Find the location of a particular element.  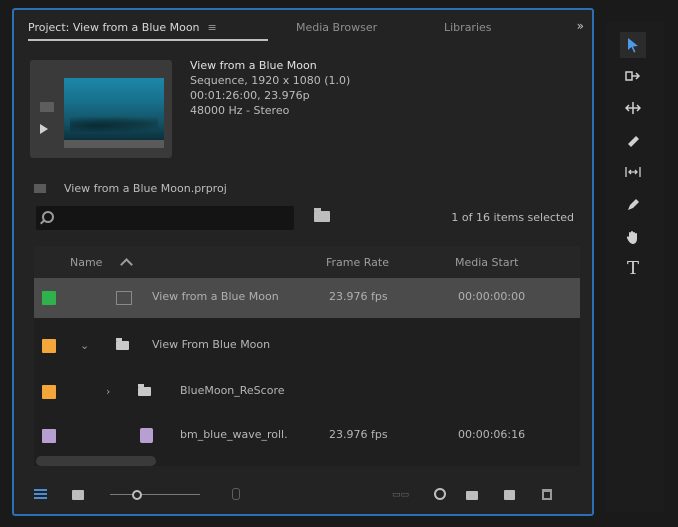

project-file-name: View from a Blue Moon.prproj is located at coordinates (145, 188).